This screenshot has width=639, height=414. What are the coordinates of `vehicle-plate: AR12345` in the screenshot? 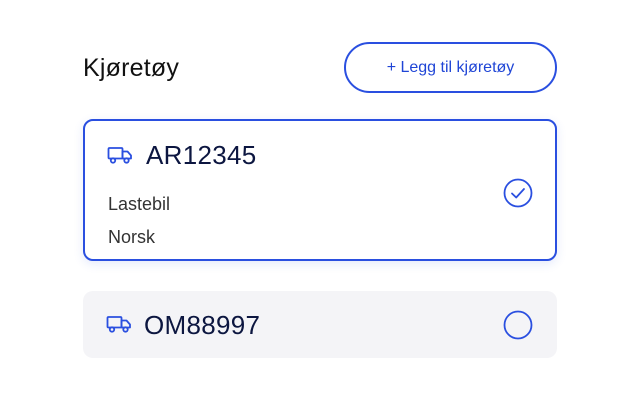 It's located at (201, 155).